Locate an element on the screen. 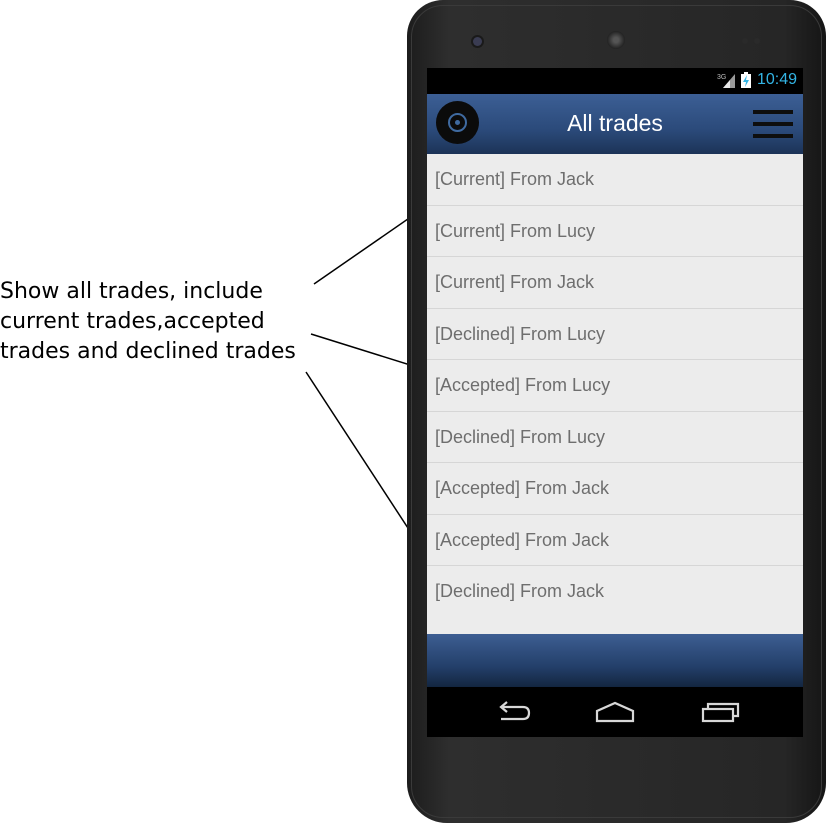  earpiece-speaker-icon is located at coordinates (616, 40).